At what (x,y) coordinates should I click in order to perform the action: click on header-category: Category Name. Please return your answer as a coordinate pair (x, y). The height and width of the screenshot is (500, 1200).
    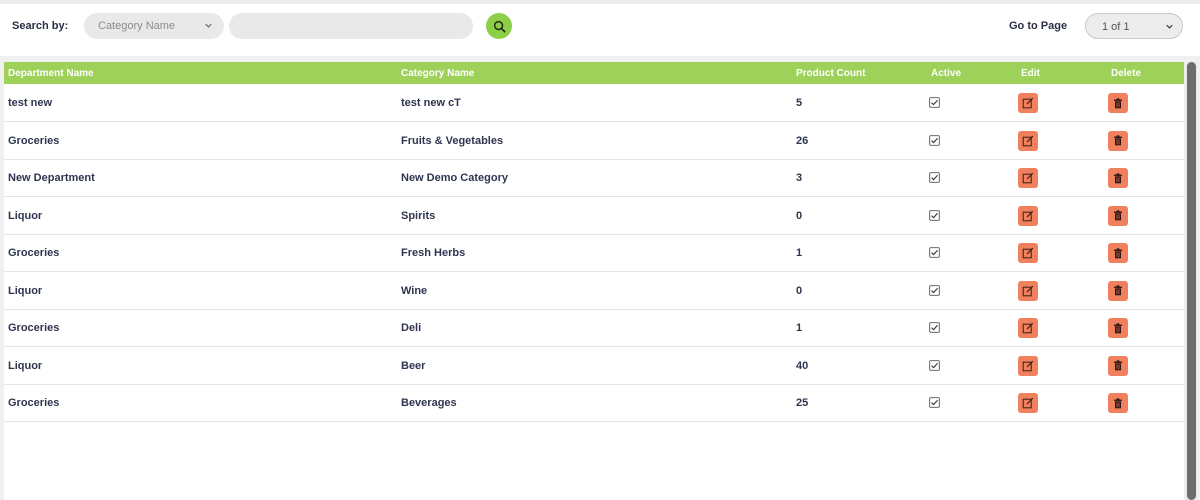
    Looking at the image, I should click on (437, 73).